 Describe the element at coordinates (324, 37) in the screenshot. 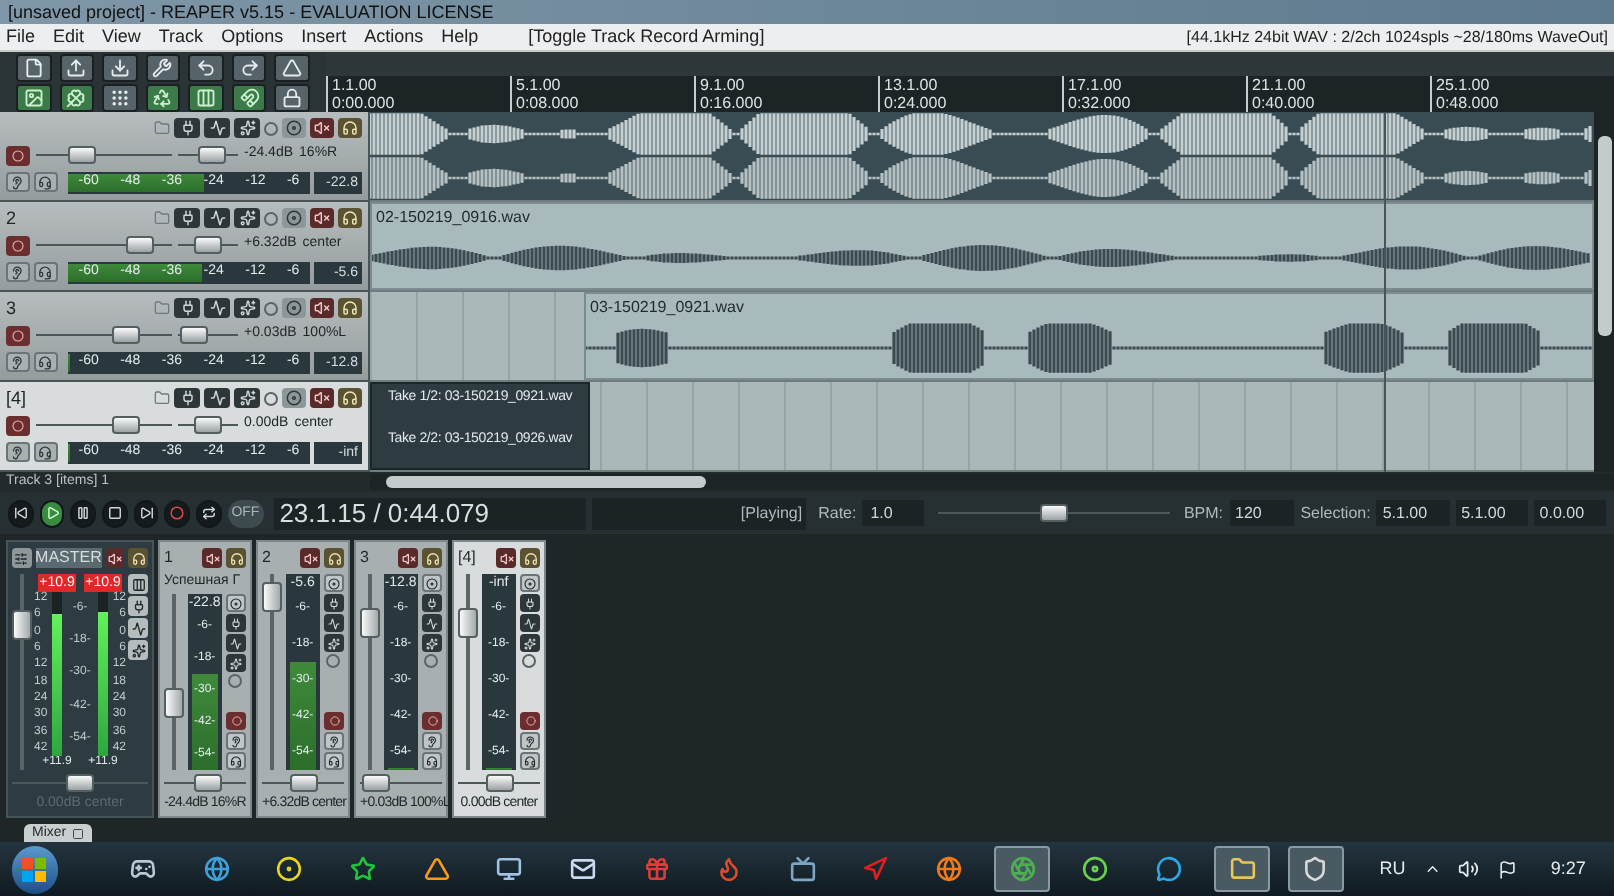

I see `menu-item: Insert` at that location.